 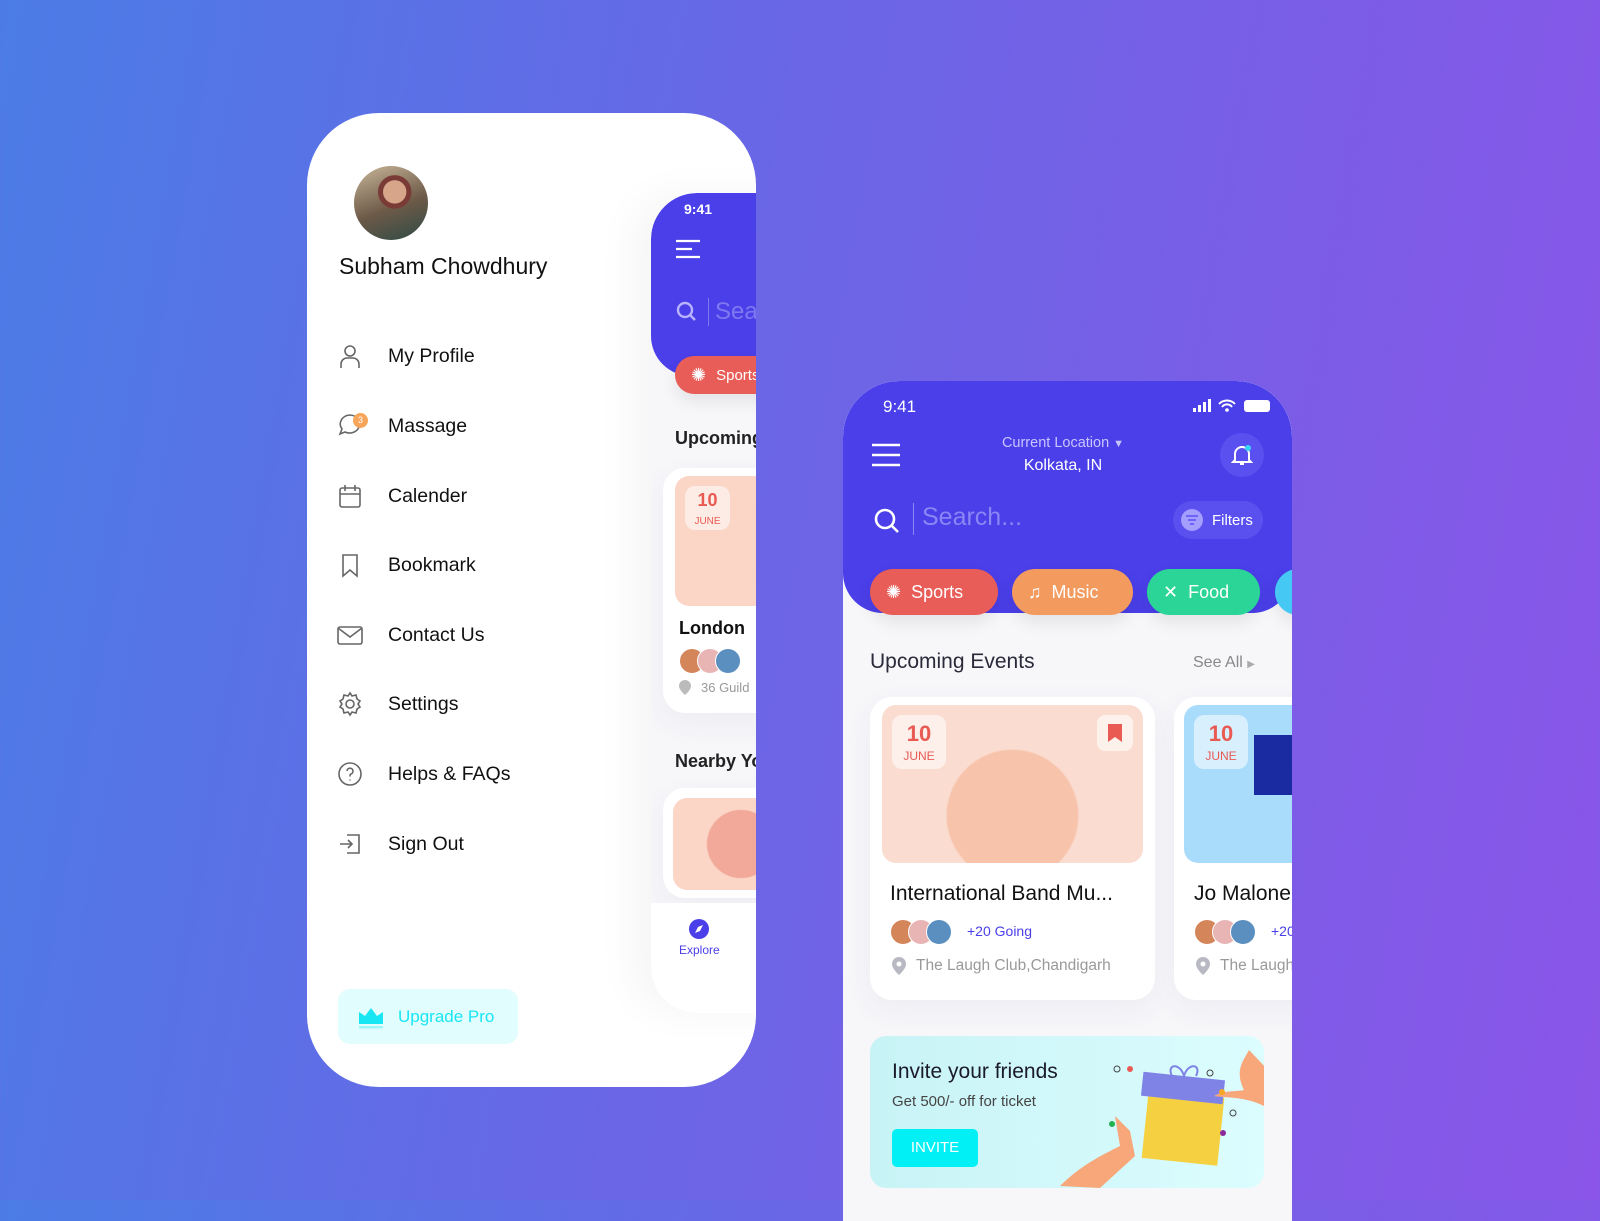 I want to click on menu-item-settings: Settings, so click(x=397, y=704).